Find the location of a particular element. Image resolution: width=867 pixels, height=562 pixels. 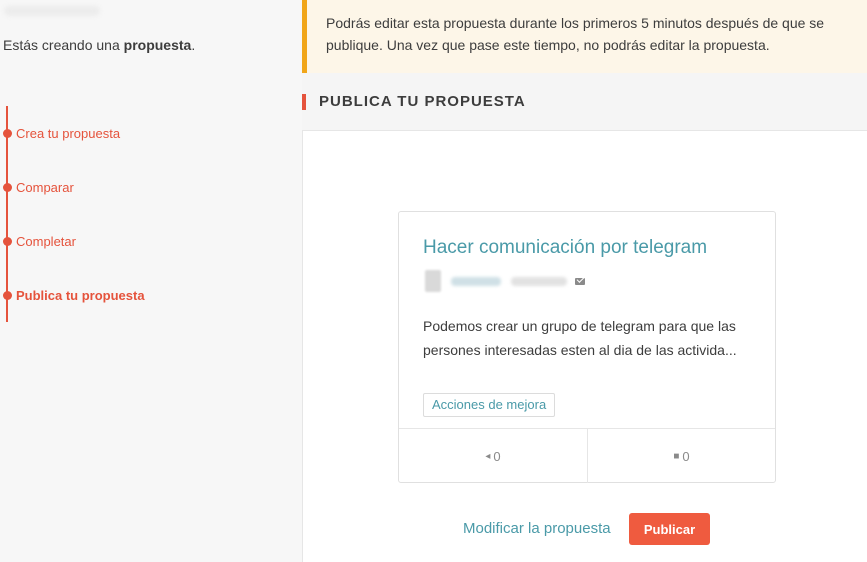

supports-value: 0 is located at coordinates (497, 456).